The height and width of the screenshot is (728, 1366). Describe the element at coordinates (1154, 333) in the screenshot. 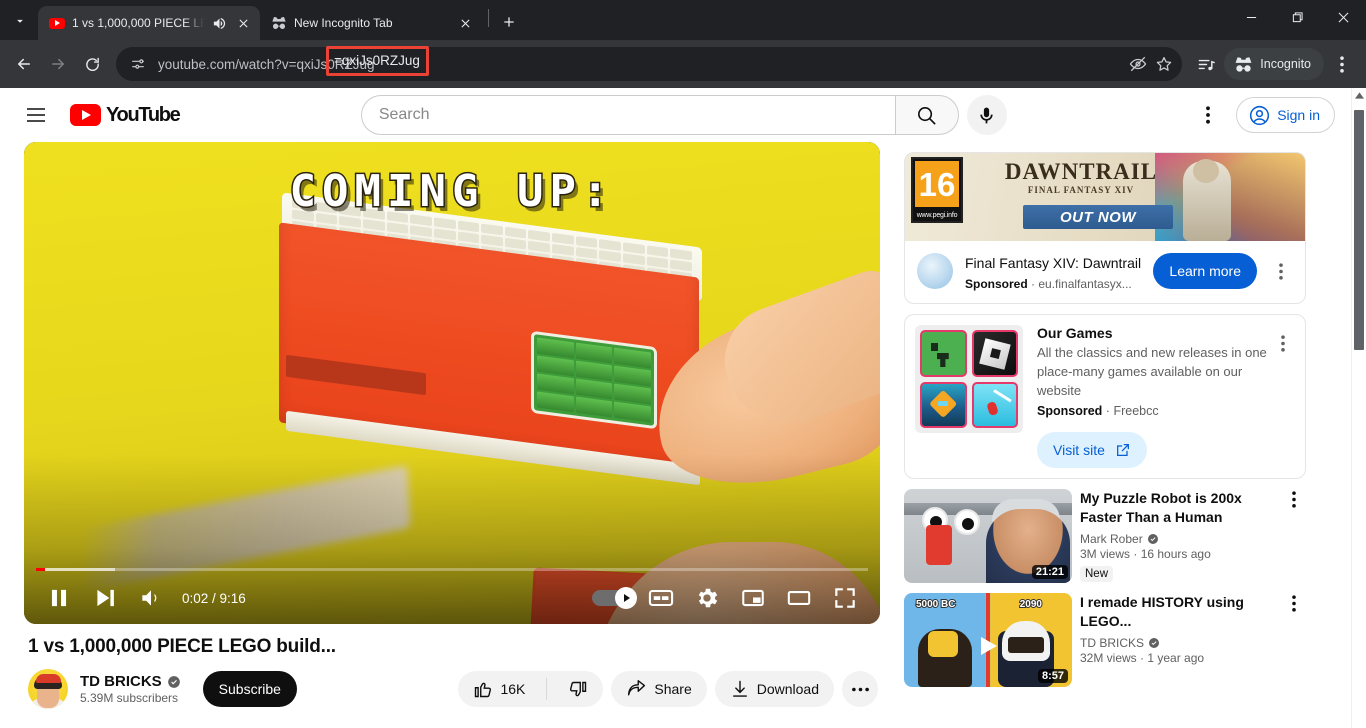

I see `games-ad-title: Our Games` at that location.